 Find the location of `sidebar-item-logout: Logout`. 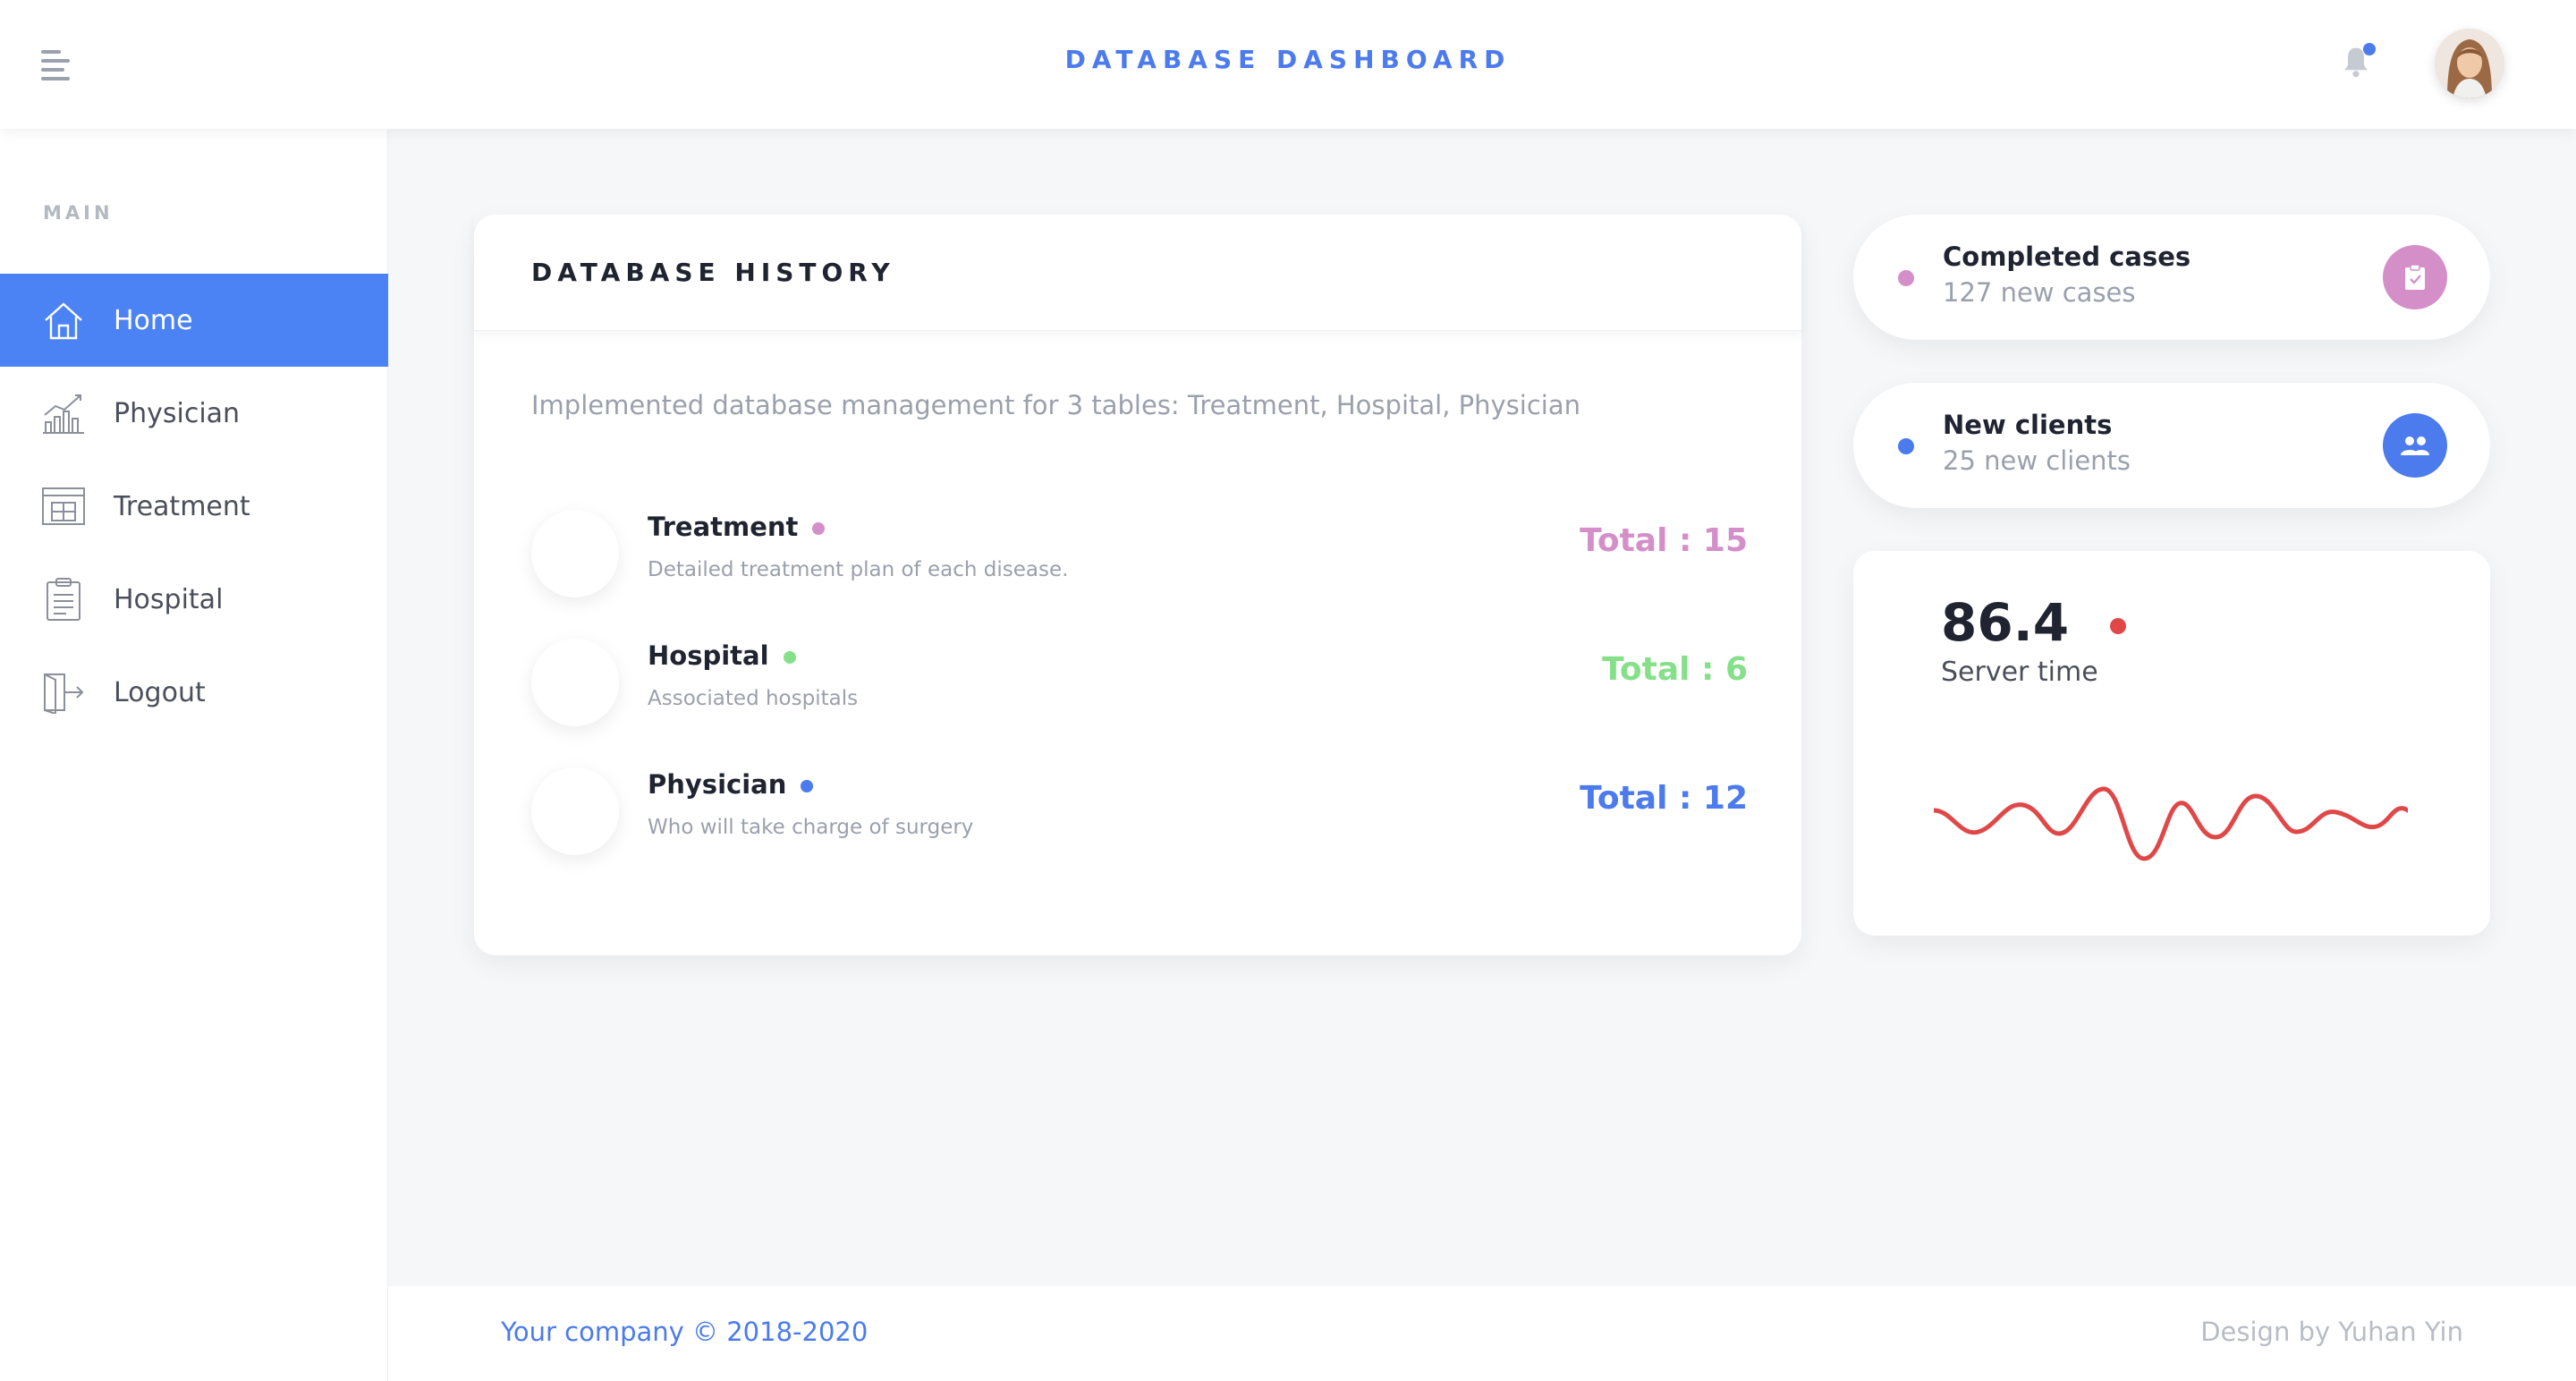

sidebar-item-logout: Logout is located at coordinates (194, 692).